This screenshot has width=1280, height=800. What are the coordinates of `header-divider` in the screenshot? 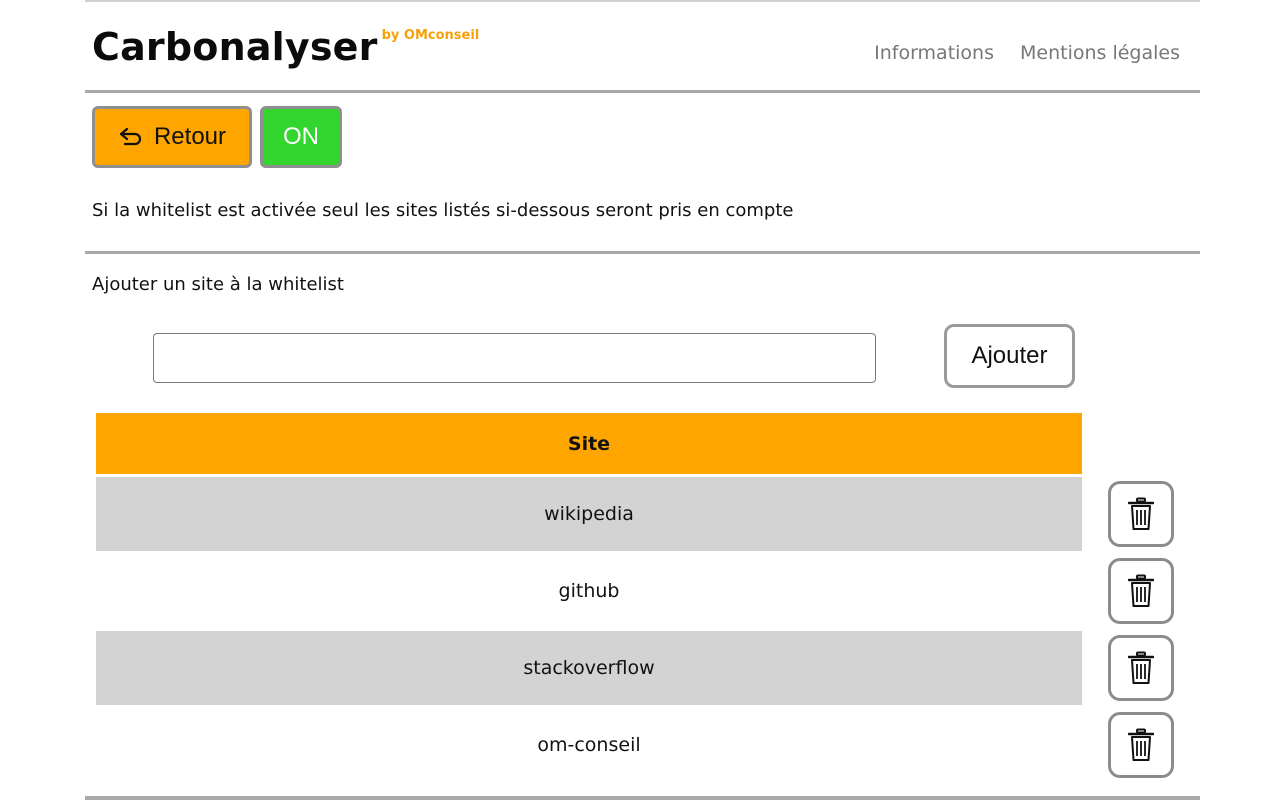 It's located at (642, 91).